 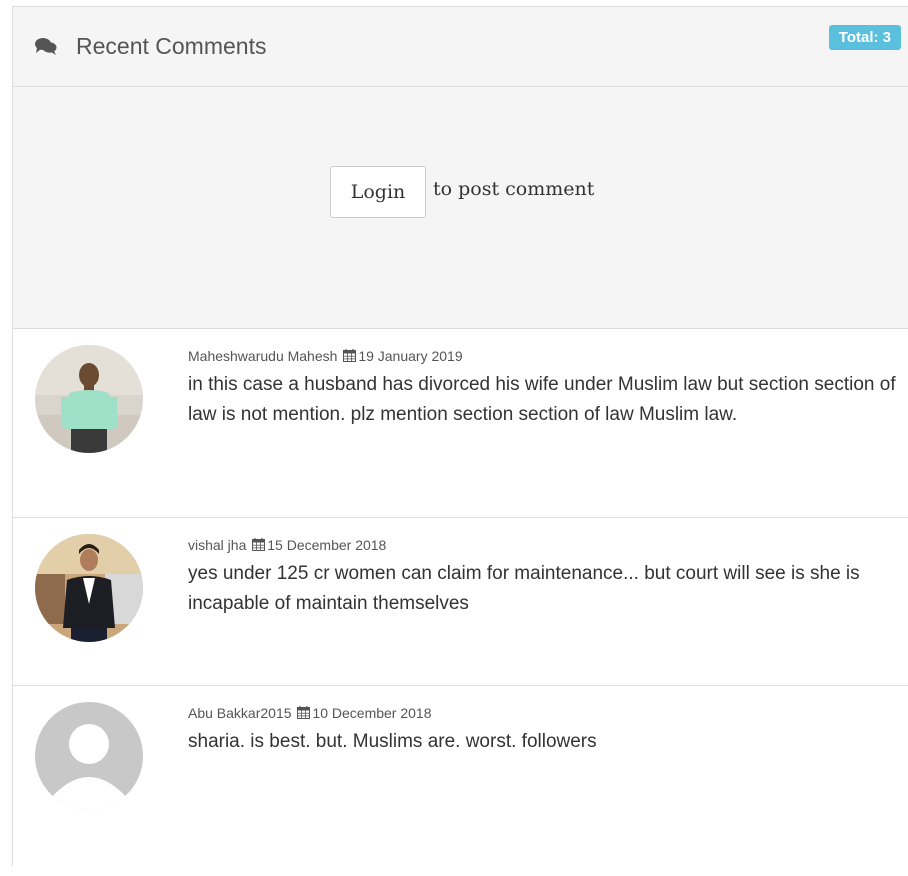 I want to click on login-button: Login, so click(x=378, y=192).